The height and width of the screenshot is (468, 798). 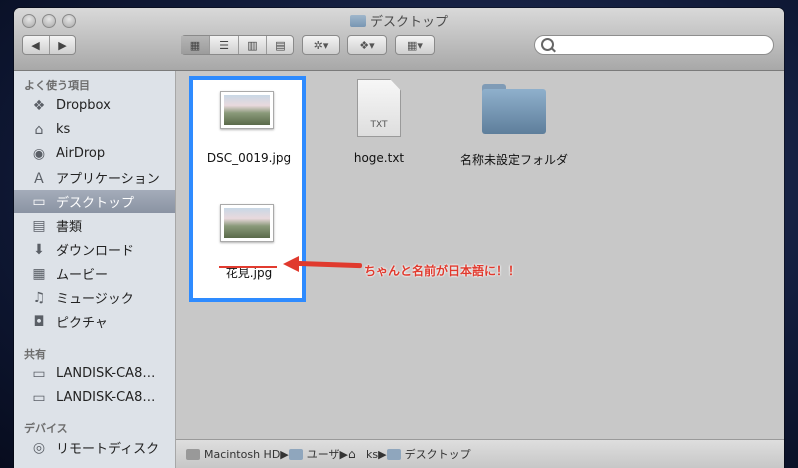 I want to click on annotation-underline, so click(x=248, y=267).